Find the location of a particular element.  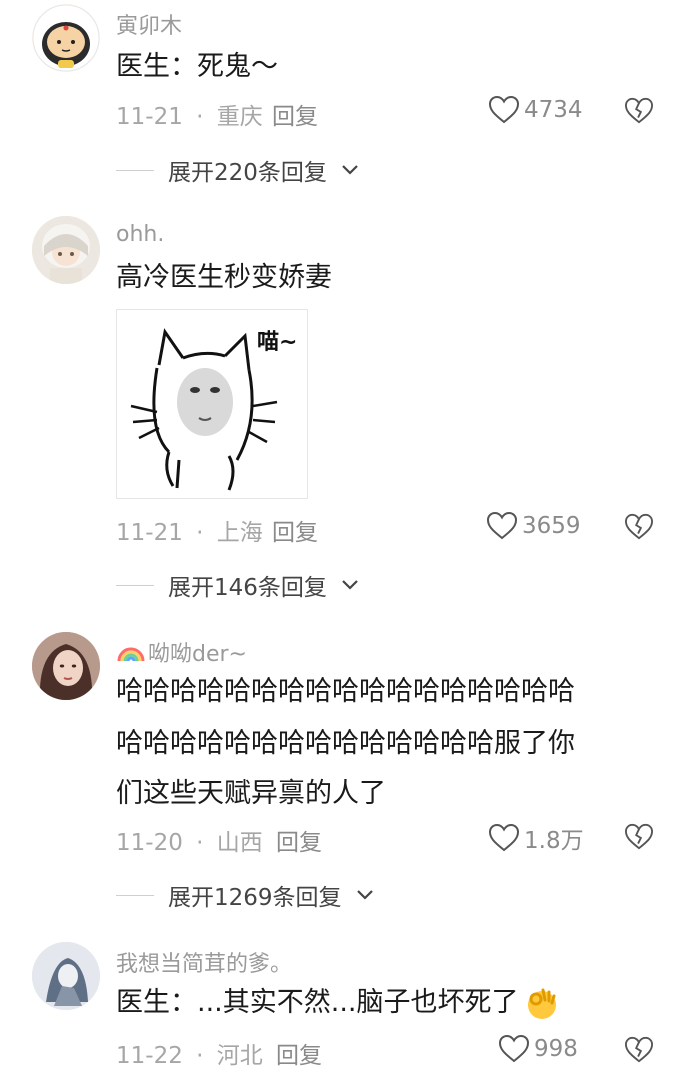

comment-text: 医生：死鬼～ is located at coordinates (197, 66).